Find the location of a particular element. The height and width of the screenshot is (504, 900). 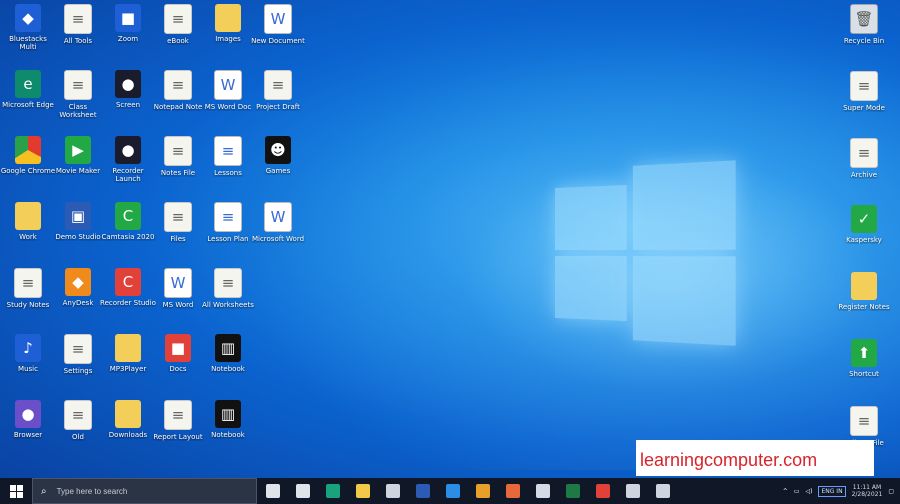

desktop-icon-label: Music is located at coordinates (28, 369).